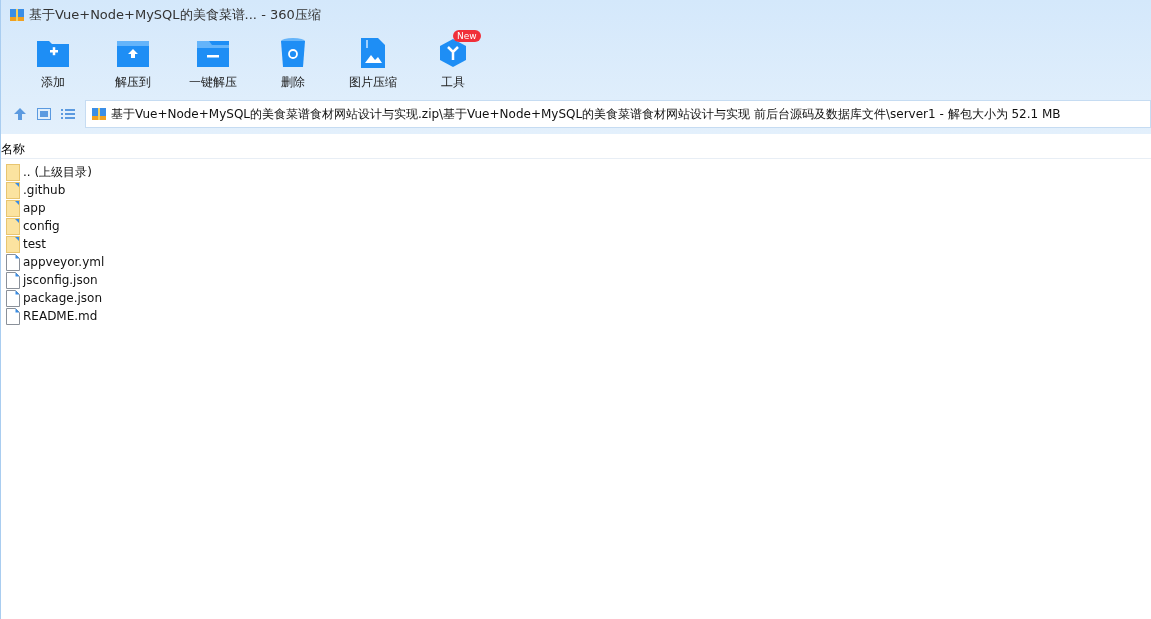  What do you see at coordinates (618, 114) in the screenshot?
I see `address-bar: 基于Vue+Node+MySQL的美食菜谱食材网站设计与实现.zip\基于Vue+Node+MySQL的美食菜谱食材网站设计与实现 前后台源码及数据库文件\server1 - 解包大小为 52.1 MB` at bounding box center [618, 114].